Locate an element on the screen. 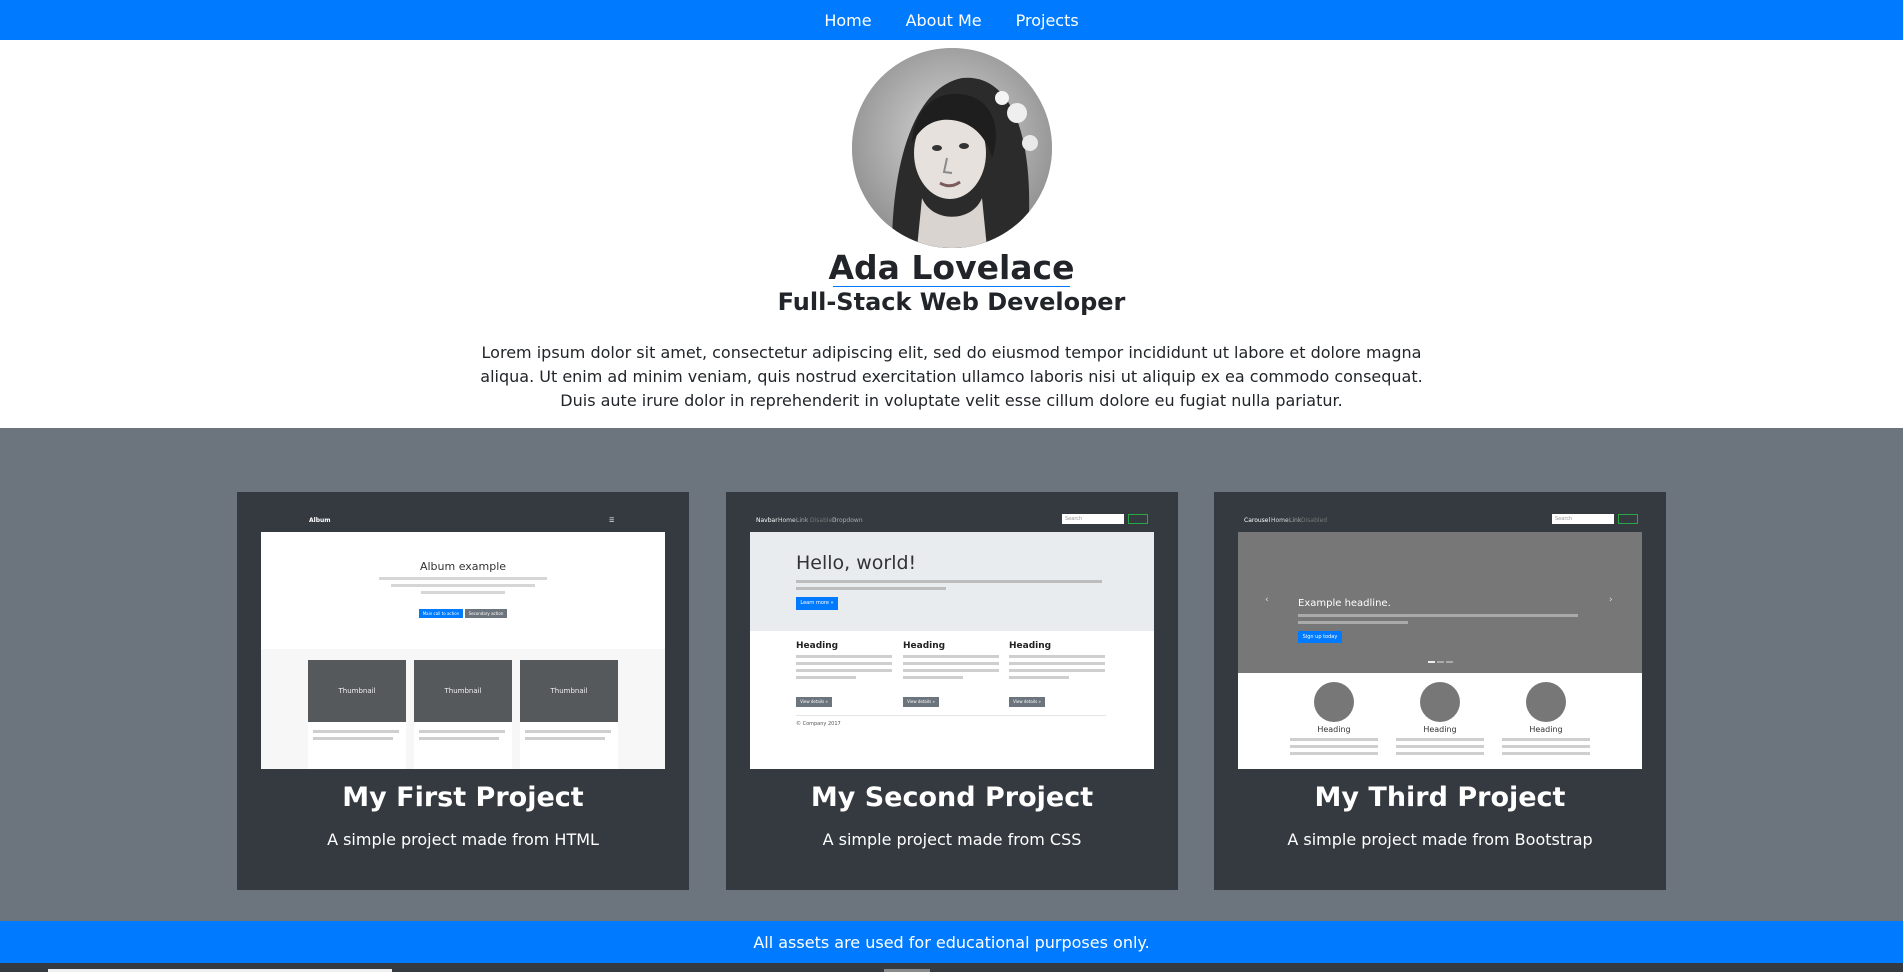 The width and height of the screenshot is (1903, 972). top-navbar: Home About Me Projects is located at coordinates (951, 20).